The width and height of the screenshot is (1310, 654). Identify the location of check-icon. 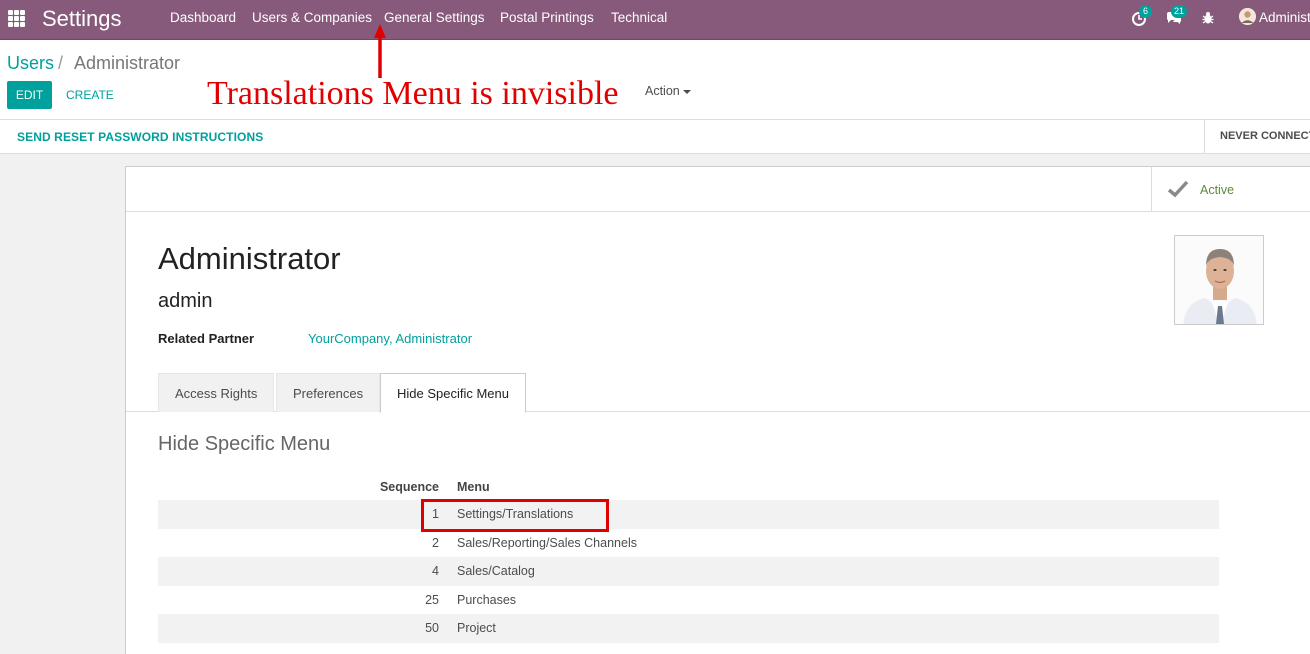
(1178, 189).